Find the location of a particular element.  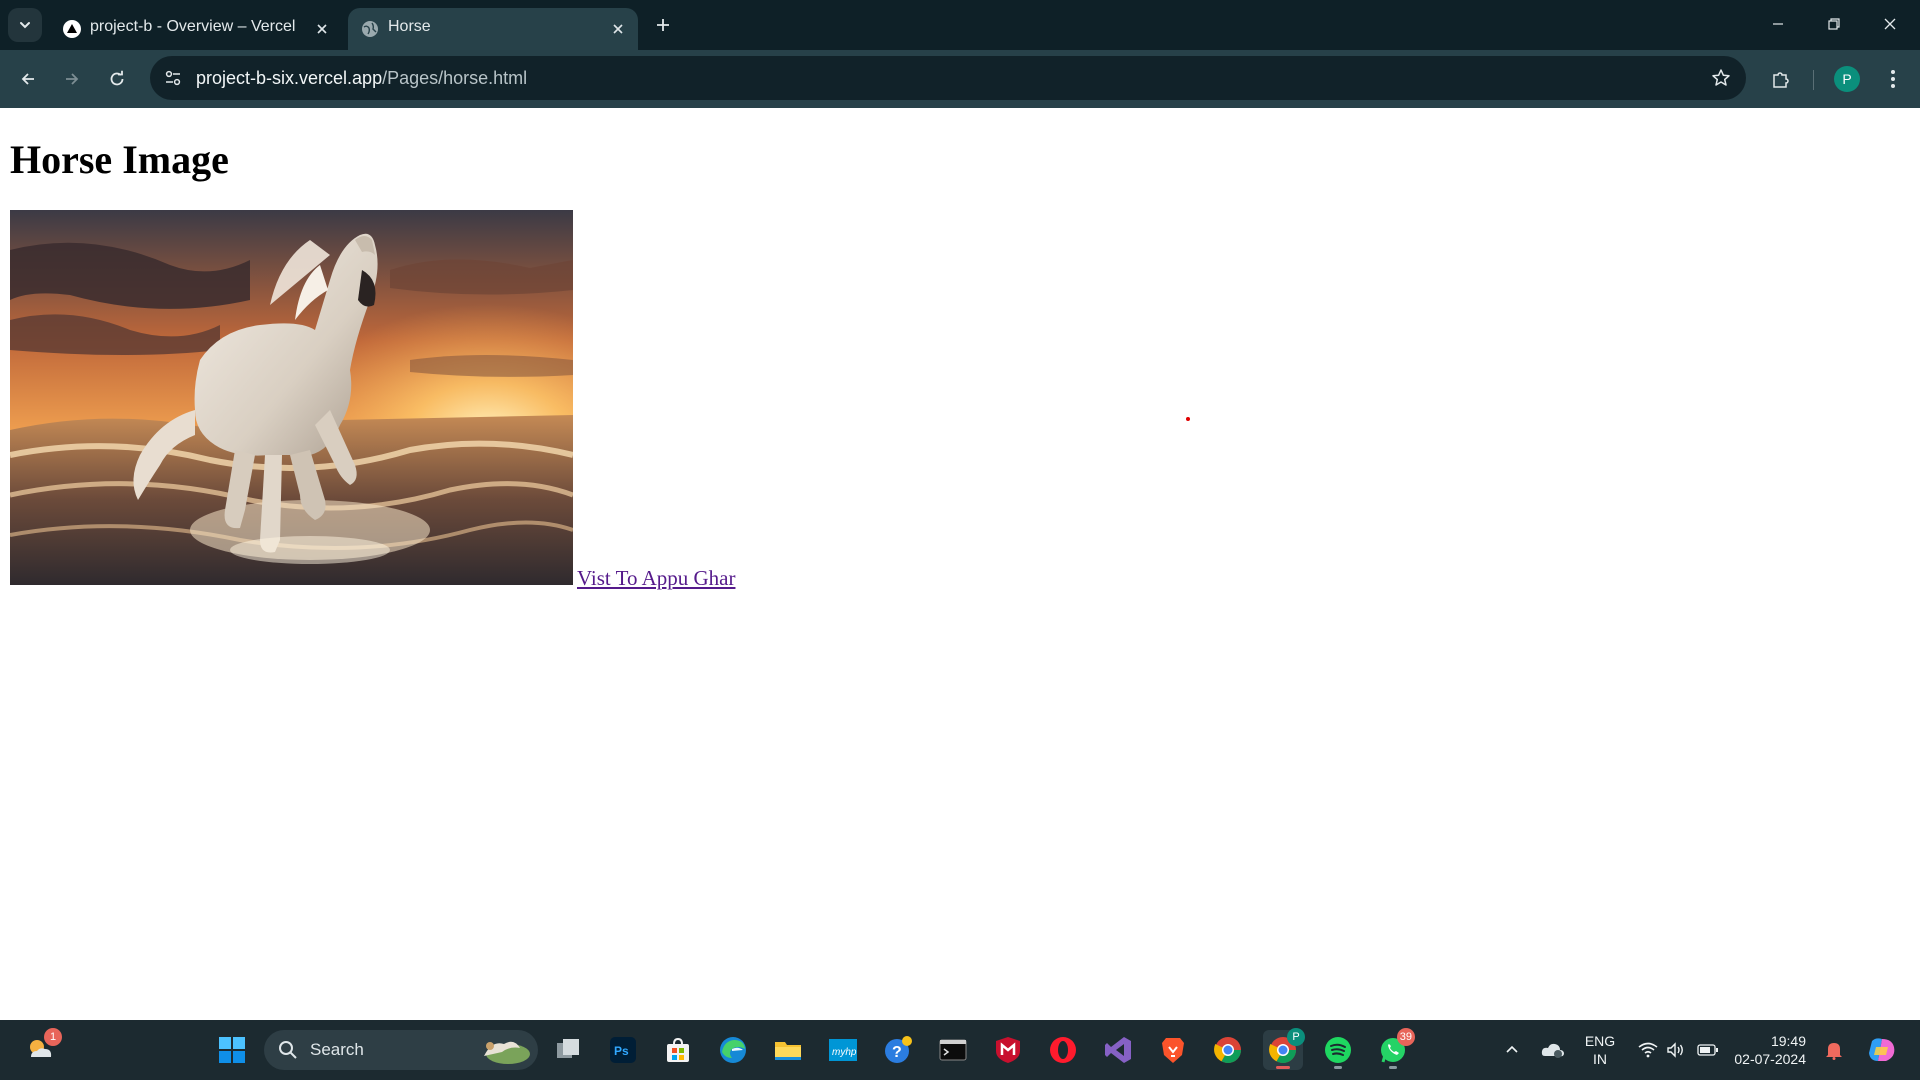

url-host: project-b-six.vercel.app is located at coordinates (289, 78).